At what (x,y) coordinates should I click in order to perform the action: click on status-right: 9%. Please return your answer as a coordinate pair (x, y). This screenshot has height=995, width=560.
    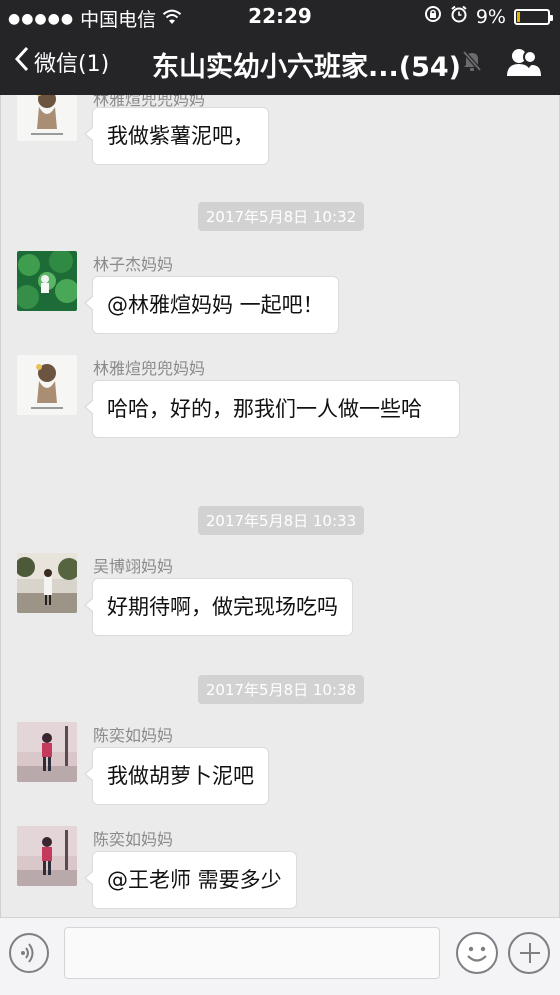
    Looking at the image, I should click on (488, 16).